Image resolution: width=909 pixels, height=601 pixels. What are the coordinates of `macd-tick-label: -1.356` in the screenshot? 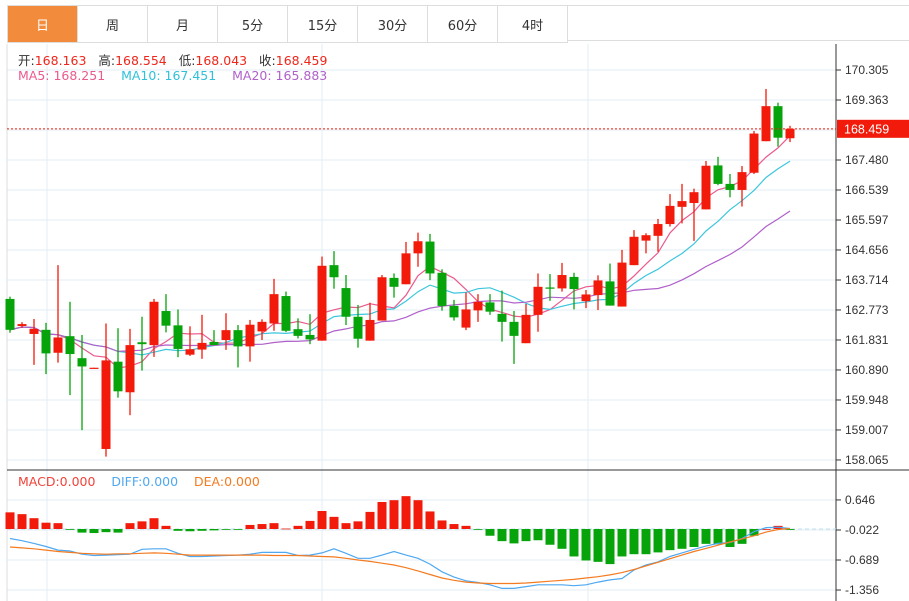 It's located at (862, 590).